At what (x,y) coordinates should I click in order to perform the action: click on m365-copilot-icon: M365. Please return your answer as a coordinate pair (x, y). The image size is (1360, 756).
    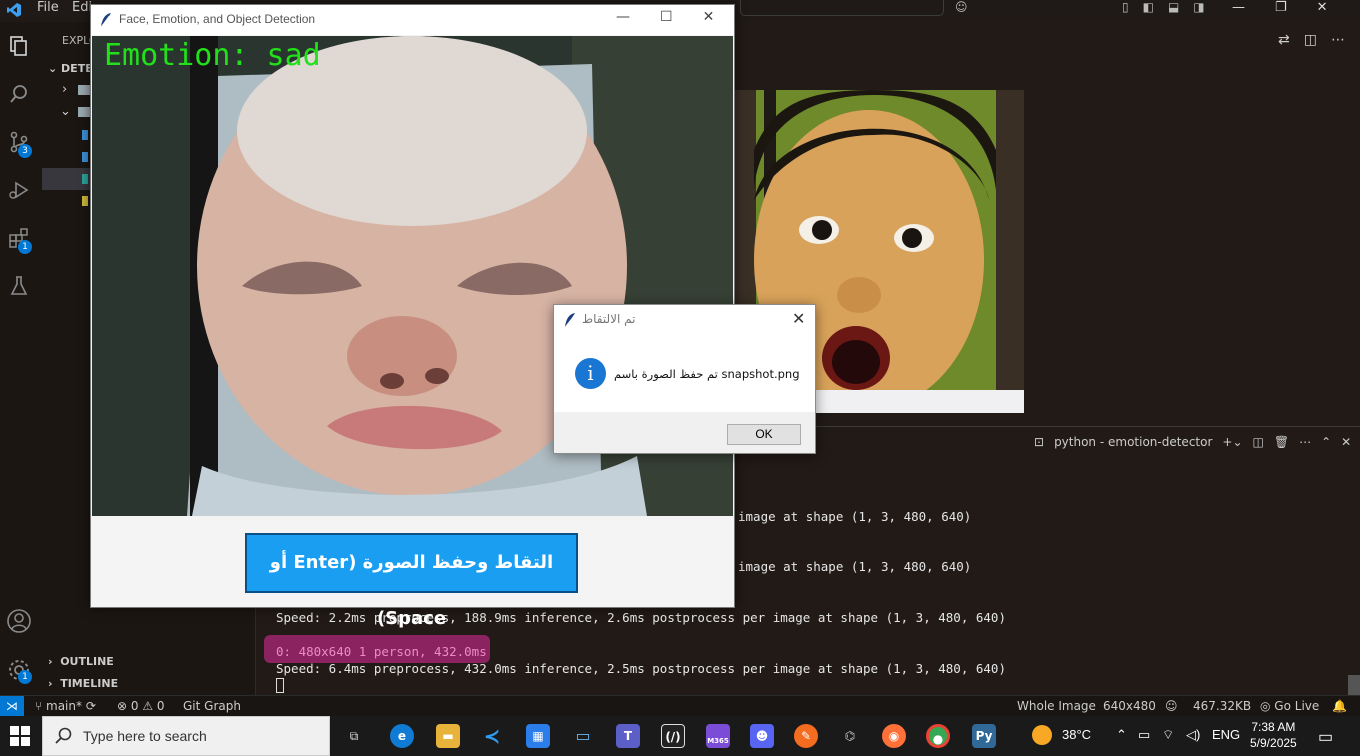
    Looking at the image, I should click on (718, 736).